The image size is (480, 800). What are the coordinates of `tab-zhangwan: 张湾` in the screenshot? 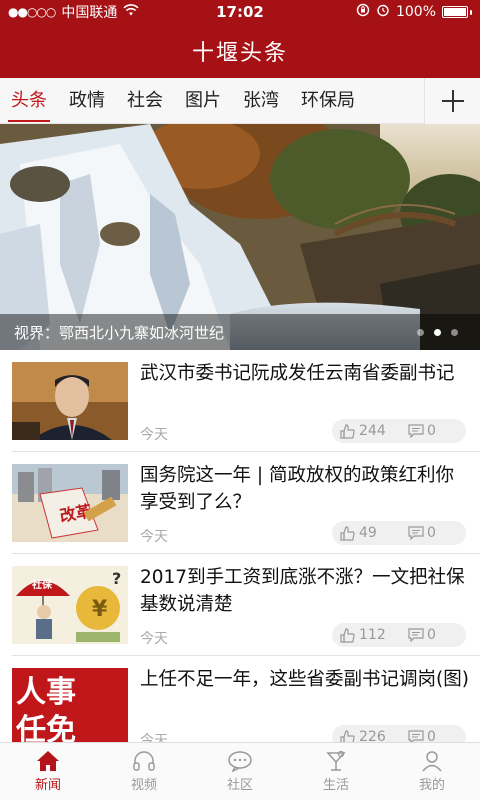 It's located at (261, 101).